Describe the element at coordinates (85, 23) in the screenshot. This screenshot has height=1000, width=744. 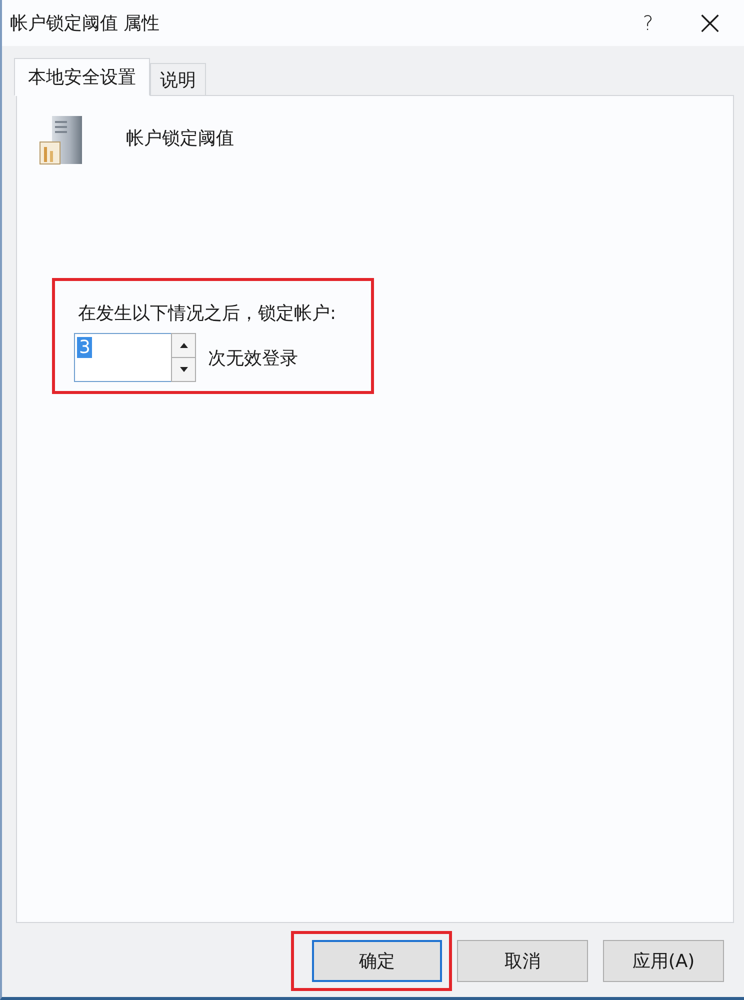
I see `window-title: 帐户锁定阈值 属性` at that location.